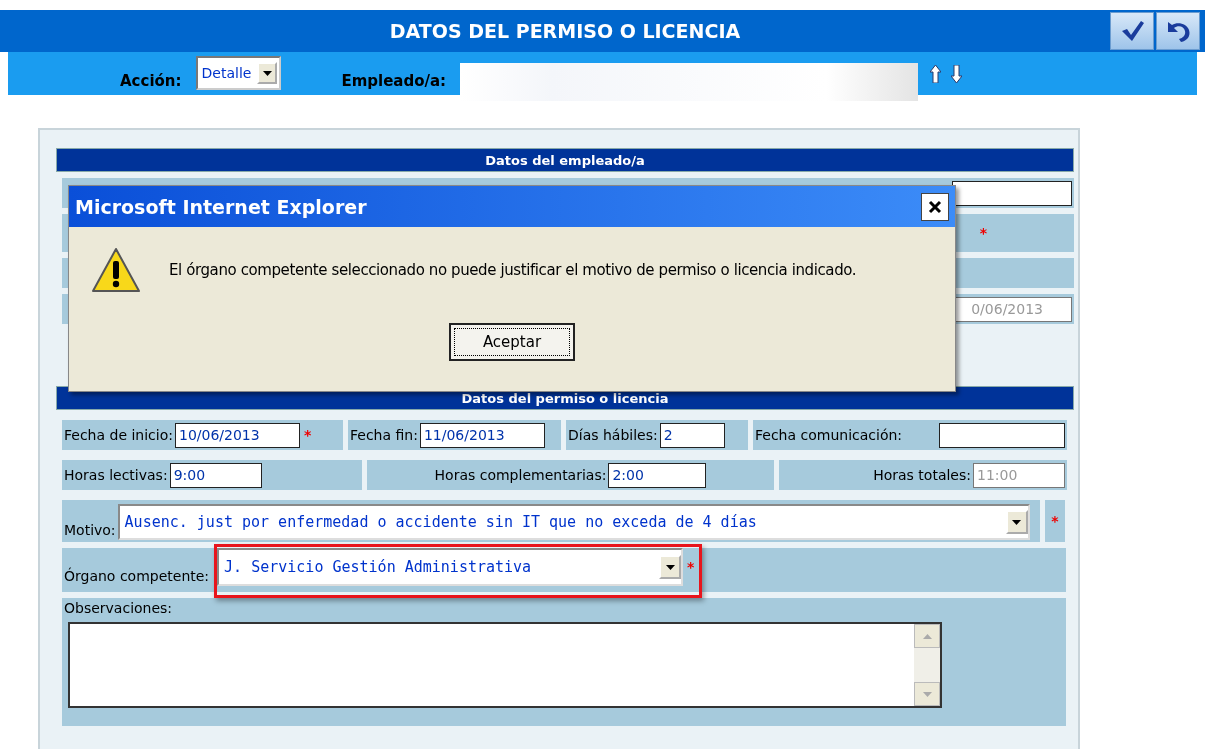  I want to click on accept-button: Aceptar, so click(512, 342).